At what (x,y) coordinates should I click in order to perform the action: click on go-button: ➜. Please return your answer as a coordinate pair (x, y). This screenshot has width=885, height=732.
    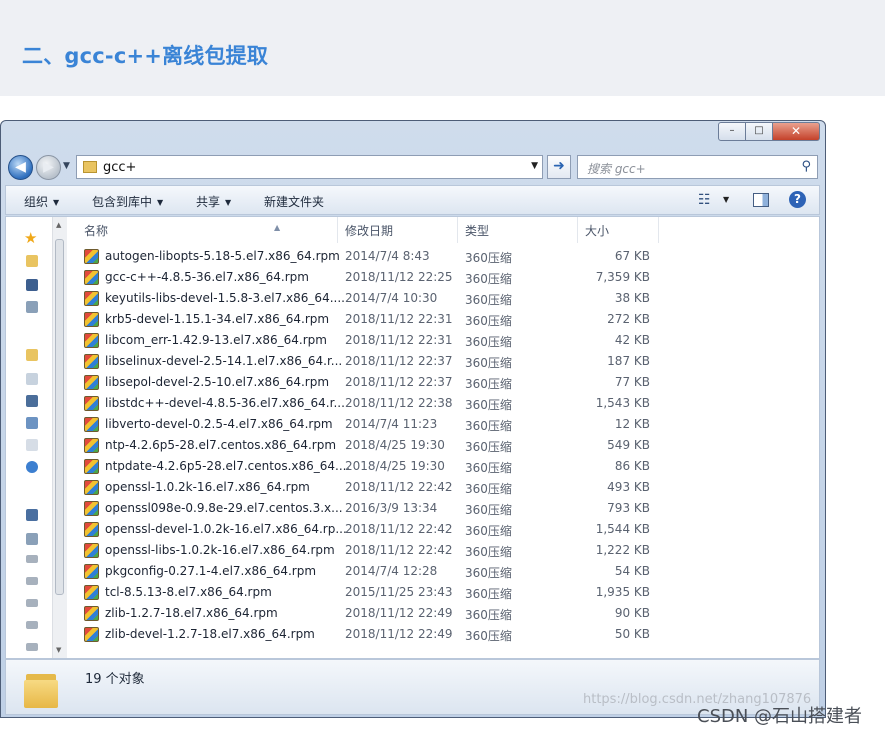
    Looking at the image, I should click on (559, 167).